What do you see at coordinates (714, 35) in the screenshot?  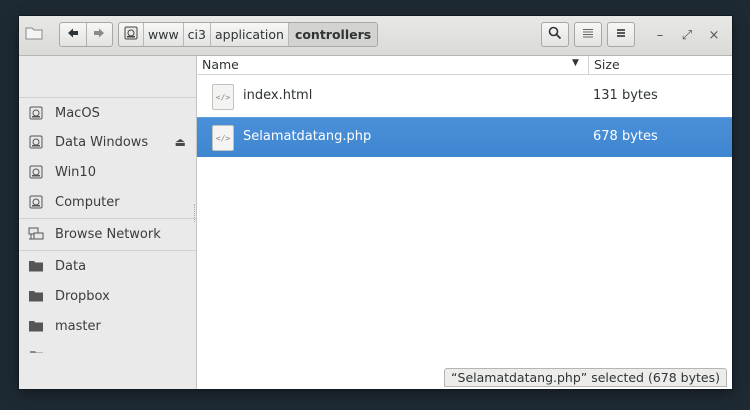 I see `close-button: ×` at bounding box center [714, 35].